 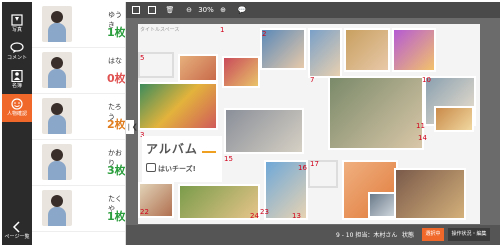 I want to click on photo-number: 1, so click(x=222, y=30).